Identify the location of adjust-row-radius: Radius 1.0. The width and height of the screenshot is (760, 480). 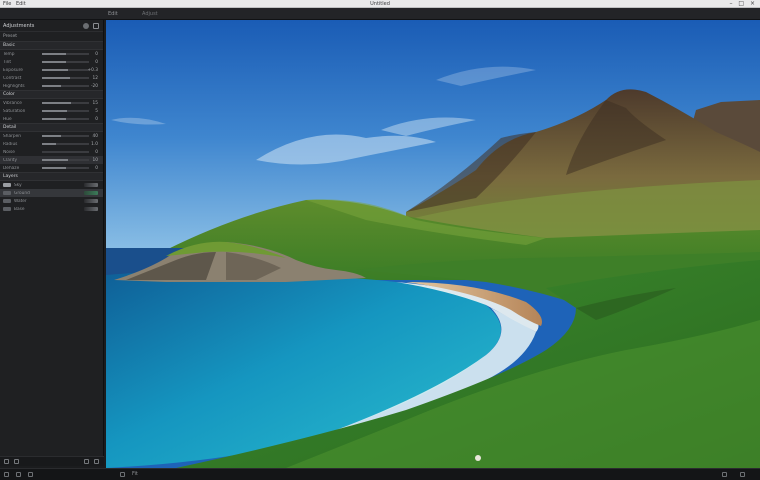
(51, 144).